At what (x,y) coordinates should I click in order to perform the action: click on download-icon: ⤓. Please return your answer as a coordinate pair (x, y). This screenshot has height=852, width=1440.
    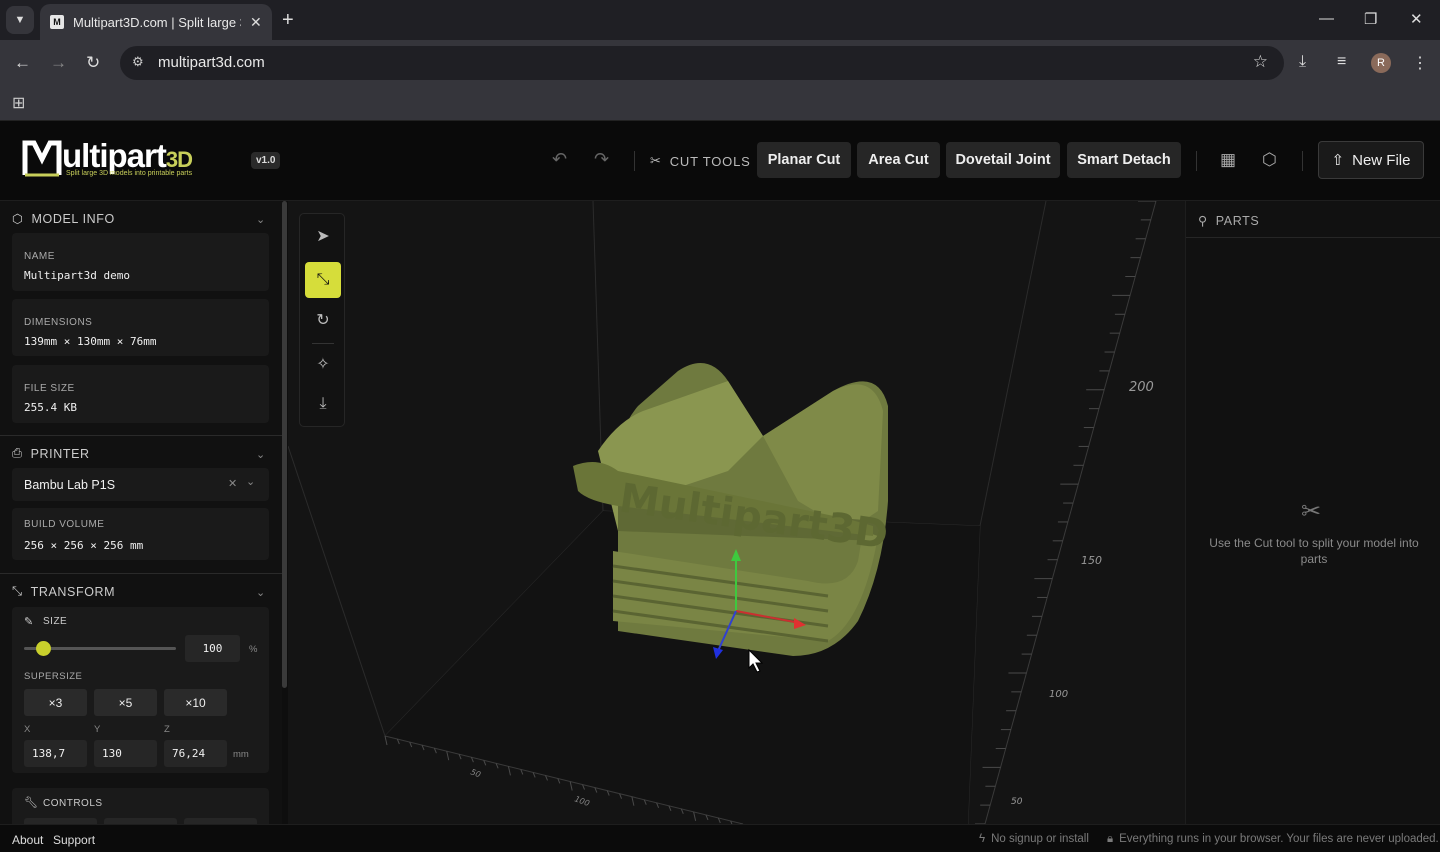
    Looking at the image, I should click on (1302, 62).